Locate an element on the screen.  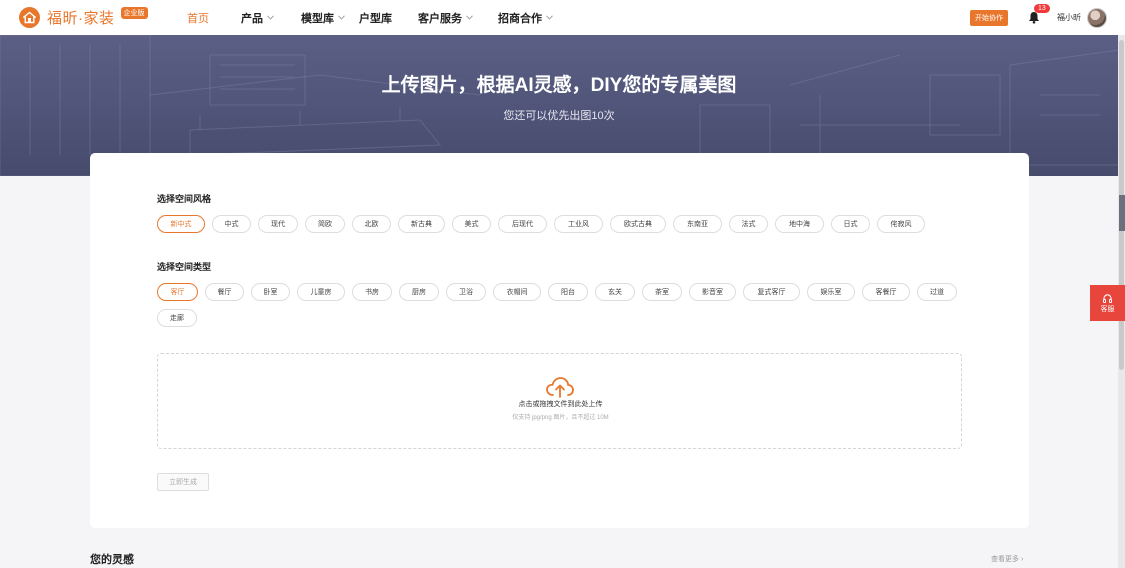
style-option-chip: 日式 is located at coordinates (850, 224).